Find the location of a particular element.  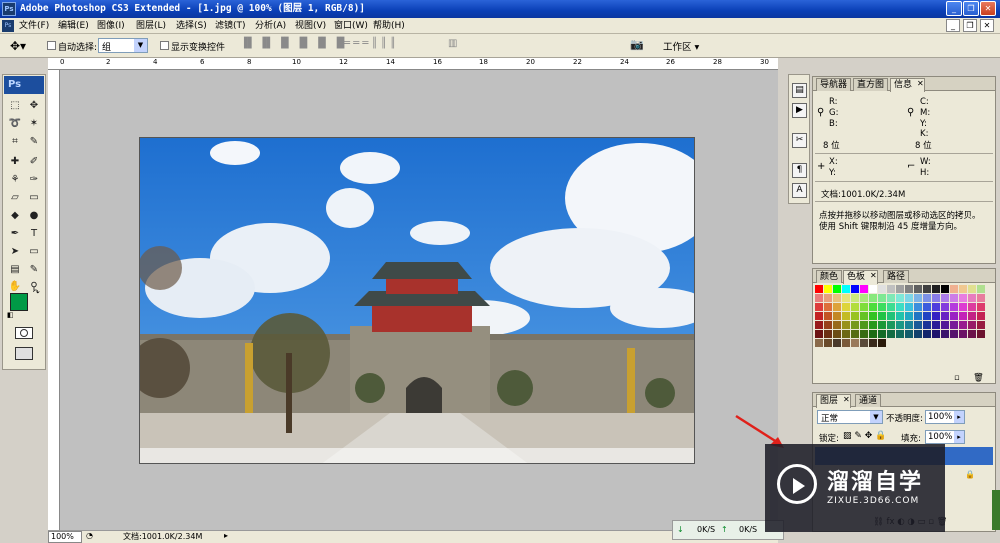

delete-swatch-icon: 🗑 is located at coordinates (978, 378).